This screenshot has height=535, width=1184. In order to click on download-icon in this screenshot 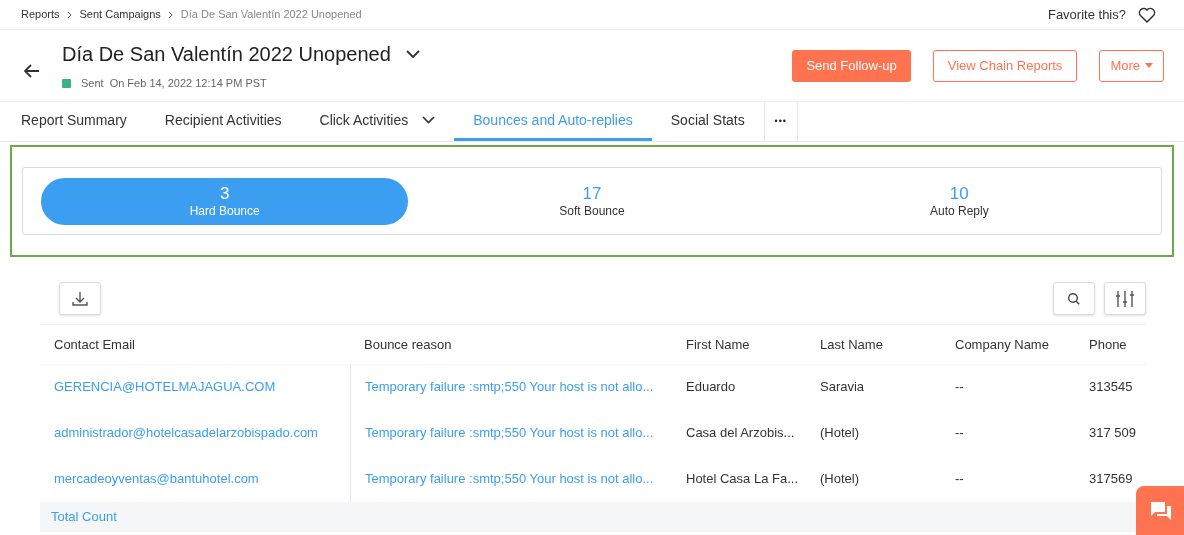, I will do `click(80, 298)`.